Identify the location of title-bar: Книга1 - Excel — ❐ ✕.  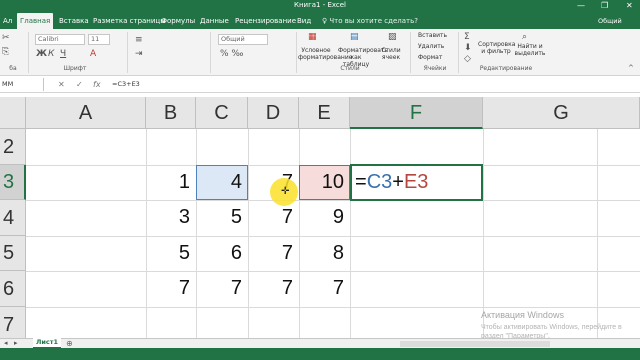
(320, 6).